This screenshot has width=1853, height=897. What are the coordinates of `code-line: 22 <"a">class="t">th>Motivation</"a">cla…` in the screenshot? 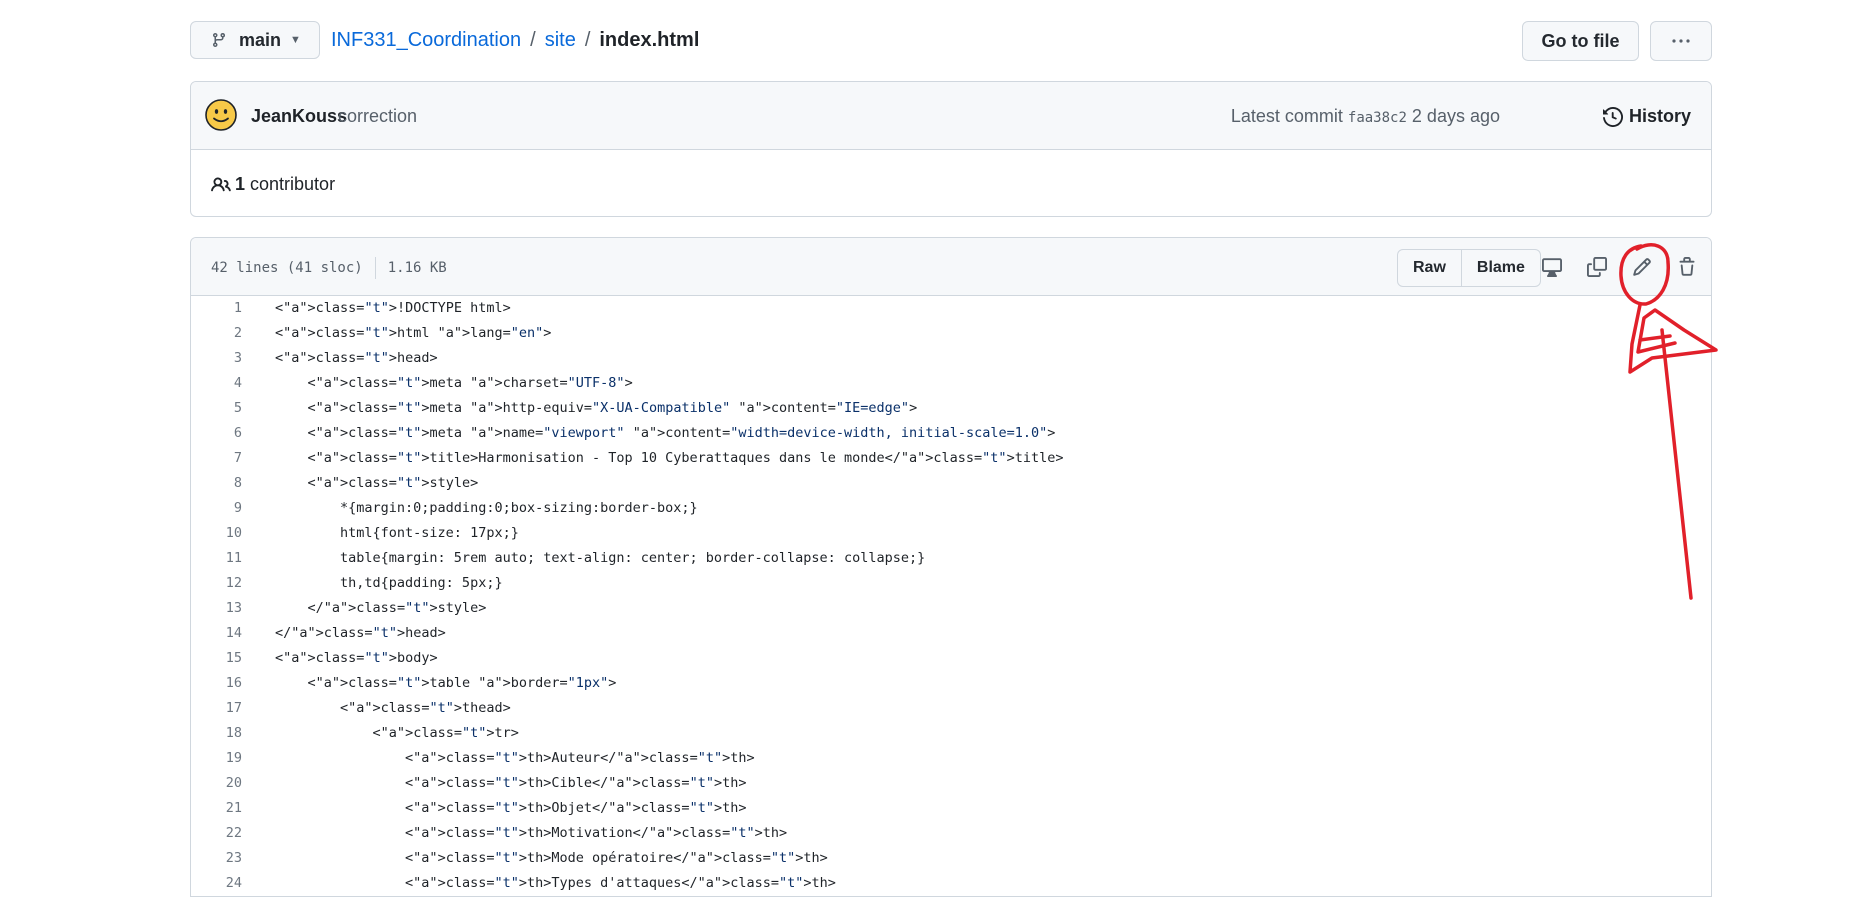 It's located at (951, 832).